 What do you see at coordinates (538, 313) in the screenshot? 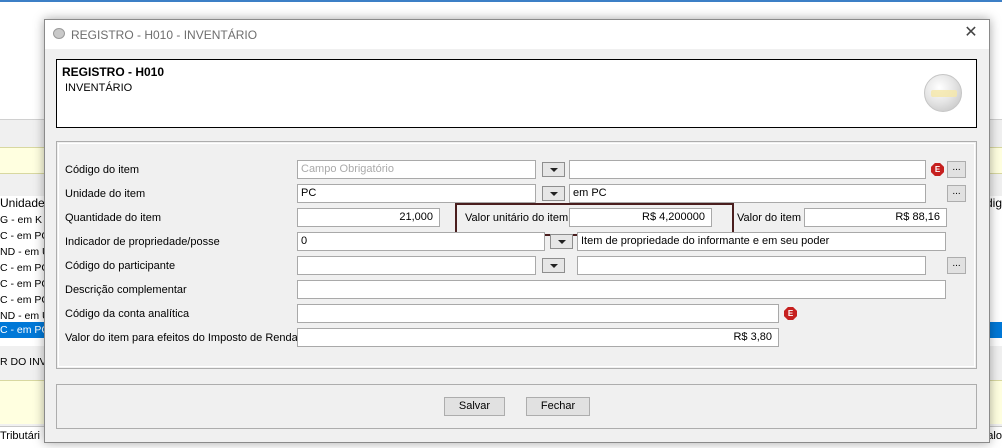
I see `codigo-conta-input` at bounding box center [538, 313].